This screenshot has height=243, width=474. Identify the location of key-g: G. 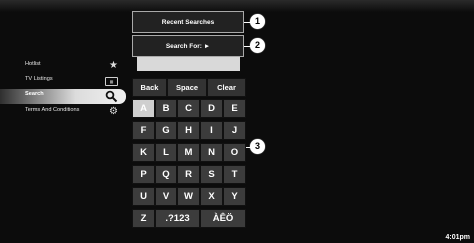
(166, 130).